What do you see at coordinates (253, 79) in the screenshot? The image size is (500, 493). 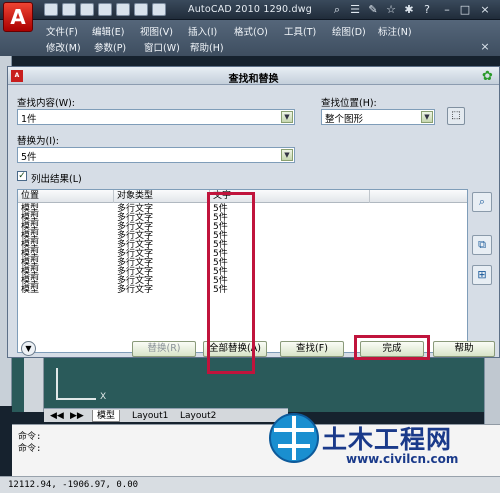 I see `dialog-title: 查找和替换` at bounding box center [253, 79].